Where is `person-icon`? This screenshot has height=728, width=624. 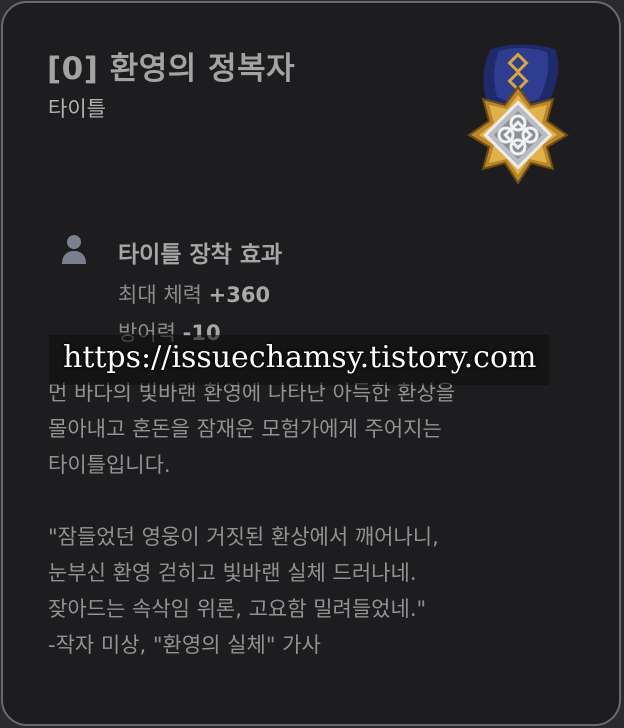
person-icon is located at coordinates (74, 249).